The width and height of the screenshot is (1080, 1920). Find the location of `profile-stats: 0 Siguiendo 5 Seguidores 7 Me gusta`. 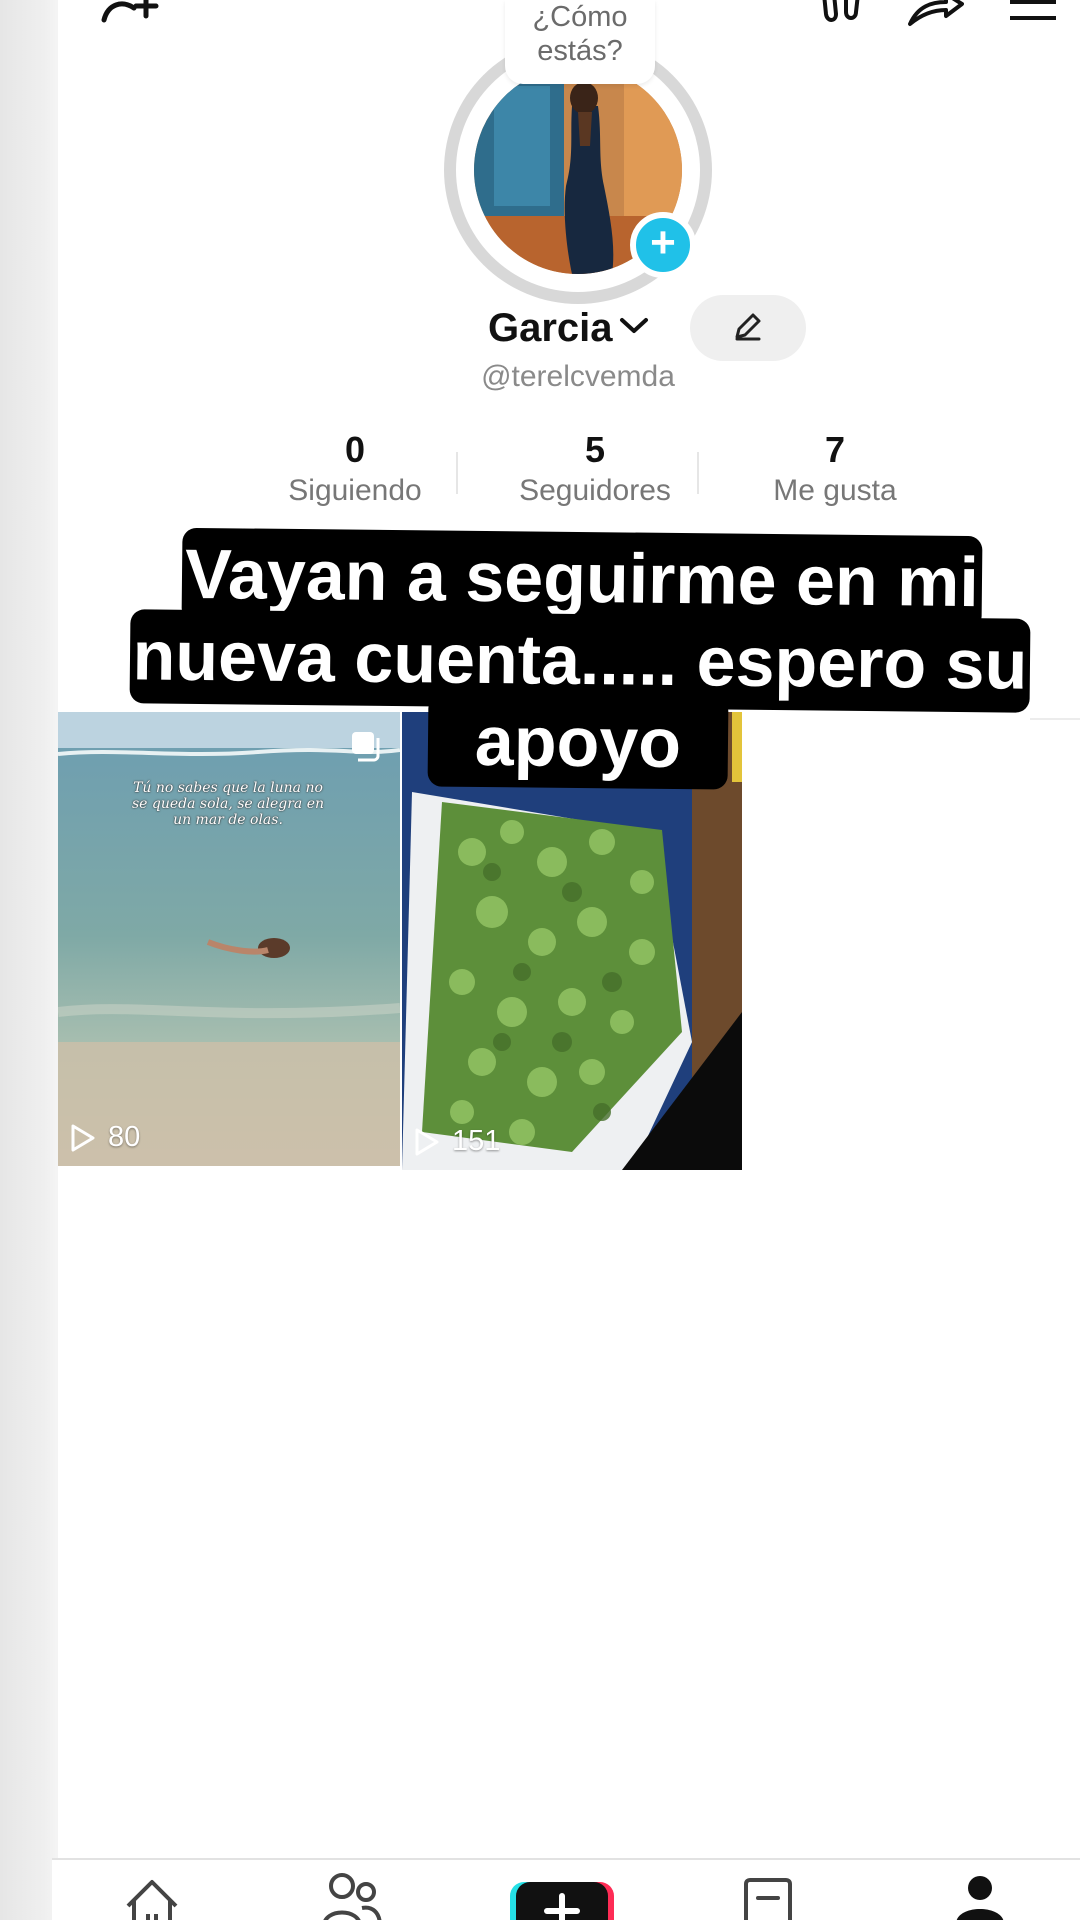

profile-stats: 0 Siguiendo 5 Seguidores 7 Me gusta is located at coordinates (600, 473).